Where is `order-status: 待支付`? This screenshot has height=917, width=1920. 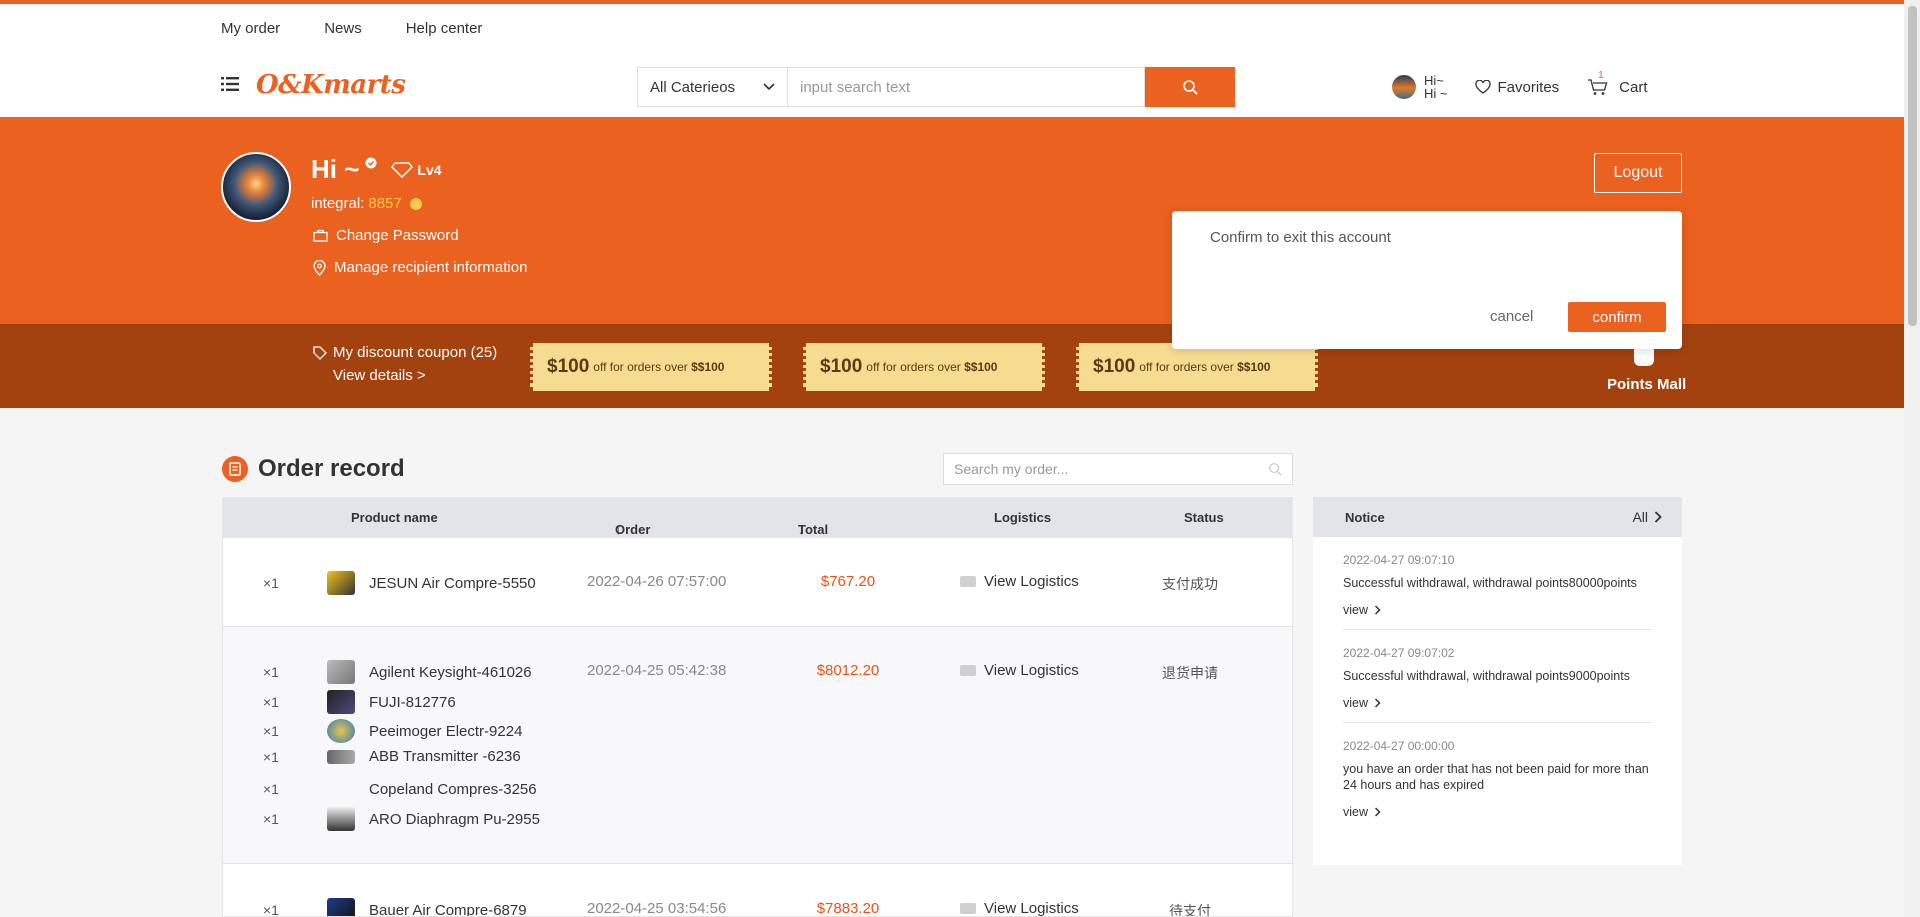 order-status: 待支付 is located at coordinates (1190, 910).